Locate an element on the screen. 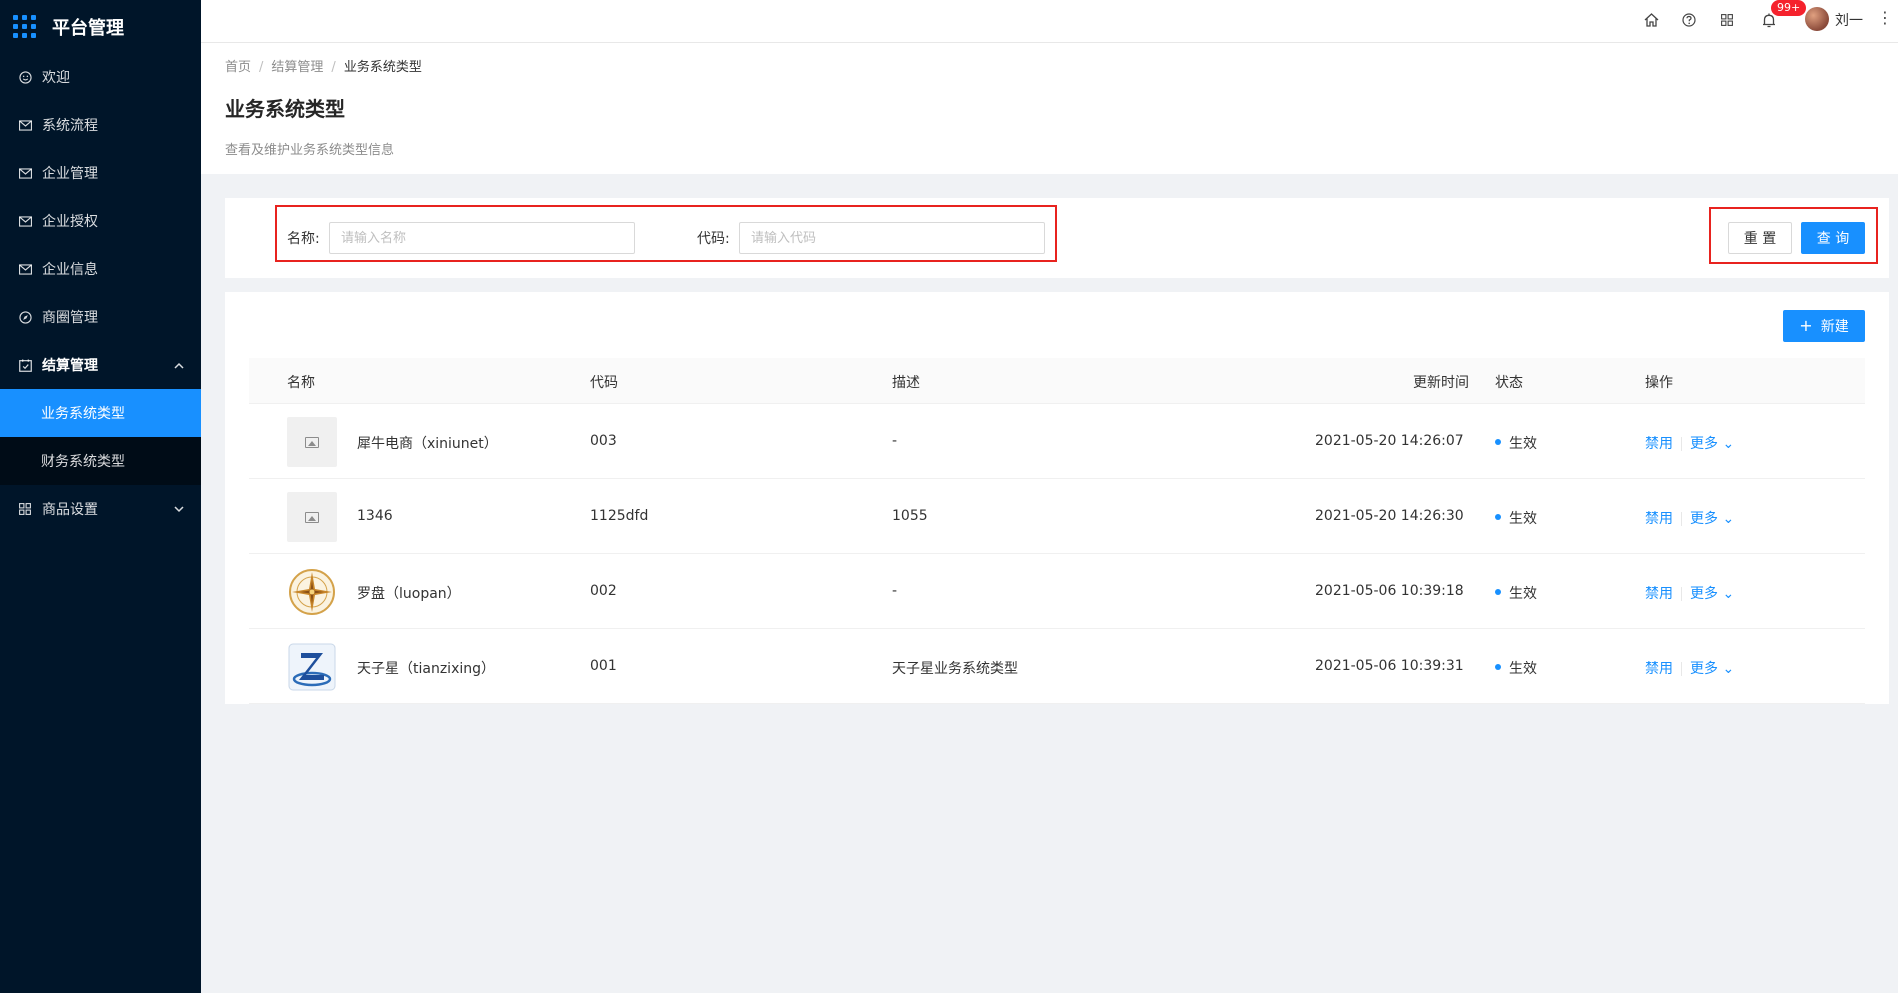  smile-icon is located at coordinates (25, 77).